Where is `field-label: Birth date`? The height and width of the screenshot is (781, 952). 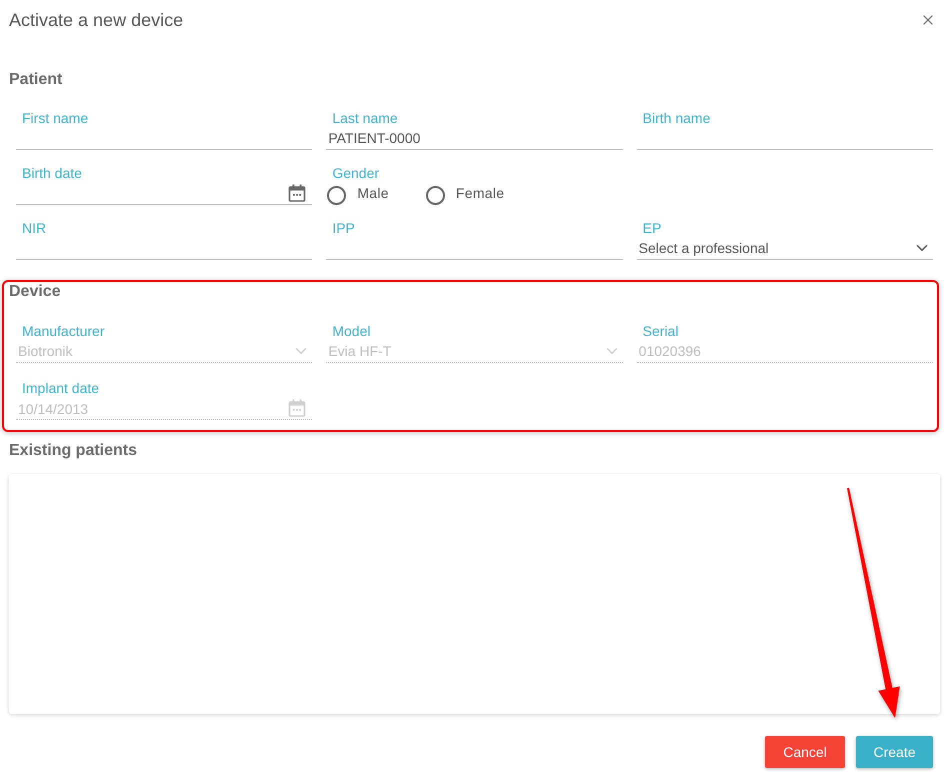
field-label: Birth date is located at coordinates (51, 173).